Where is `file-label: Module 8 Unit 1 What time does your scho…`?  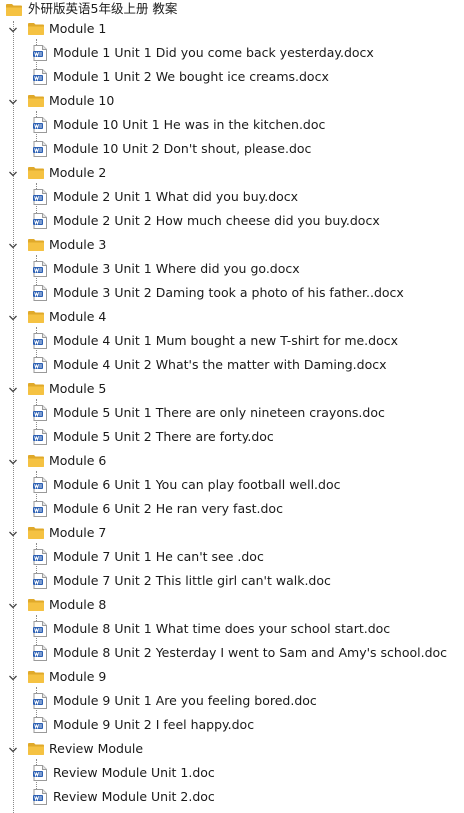
file-label: Module 8 Unit 1 What time does your scho… is located at coordinates (222, 628).